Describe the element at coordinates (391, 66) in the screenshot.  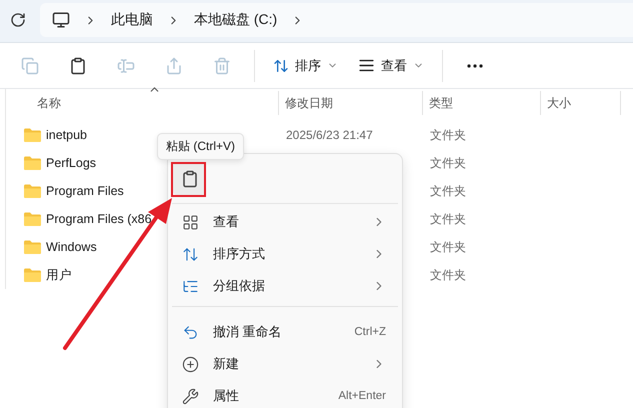
I see `view-button: 查看` at that location.